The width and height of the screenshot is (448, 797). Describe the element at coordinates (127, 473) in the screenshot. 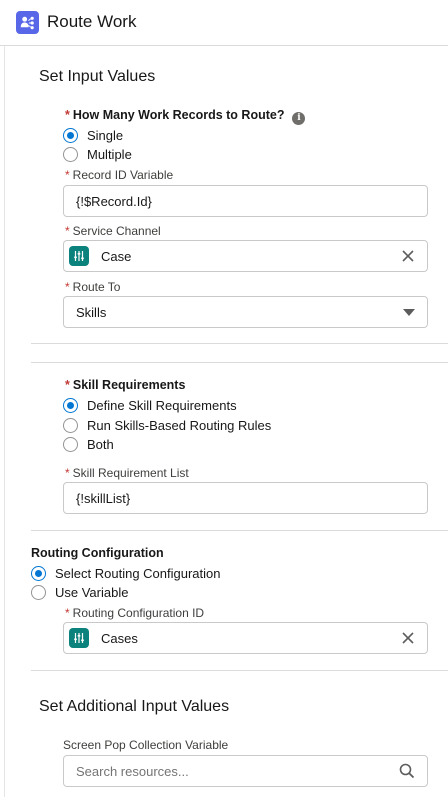

I see `skill-list-label: * Skill Requirement List` at that location.